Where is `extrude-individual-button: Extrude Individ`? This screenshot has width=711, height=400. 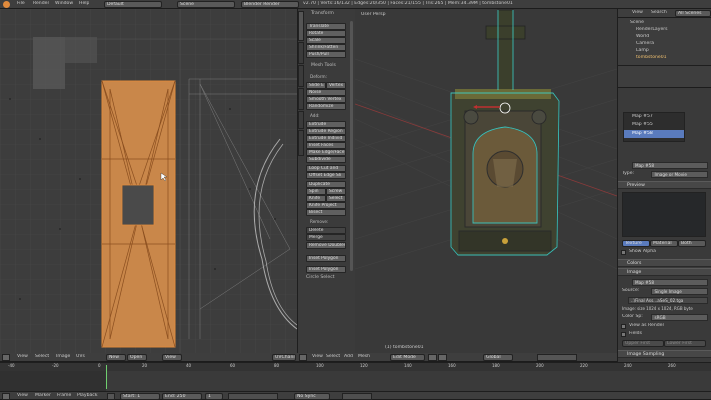 extrude-individual-button: Extrude Individ is located at coordinates (326, 138).